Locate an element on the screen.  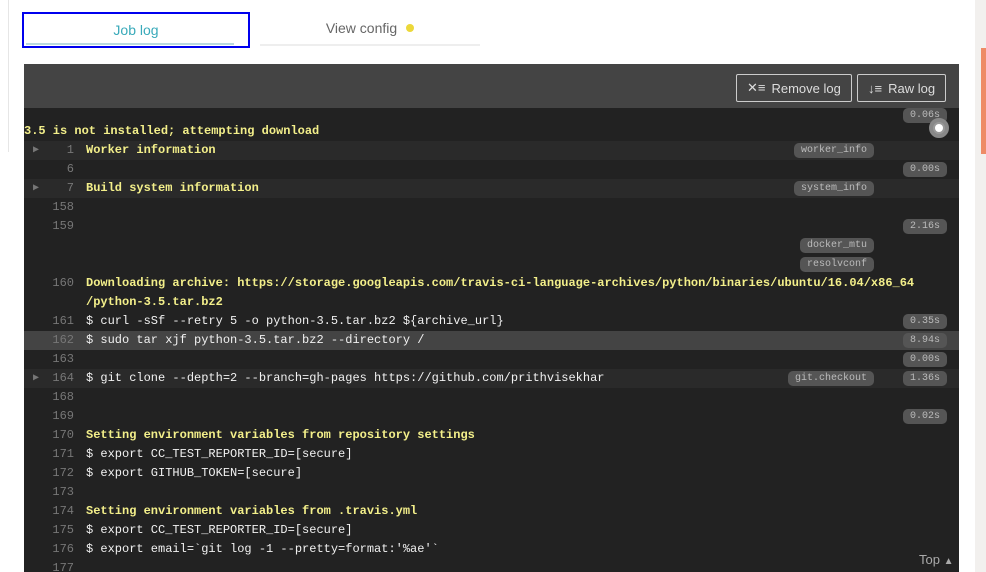
remove-log-icon: ✕≡ is located at coordinates (756, 87).